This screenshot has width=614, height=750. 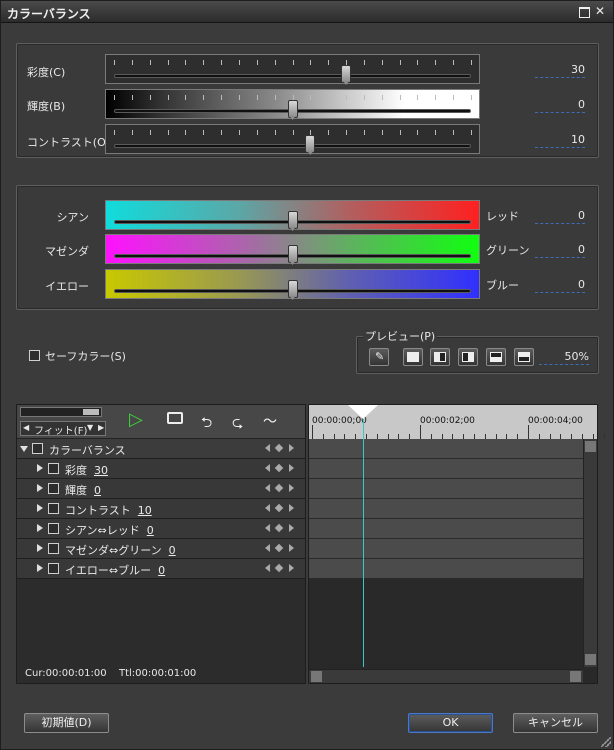 What do you see at coordinates (450, 723) in the screenshot?
I see `ok-button: OK` at bounding box center [450, 723].